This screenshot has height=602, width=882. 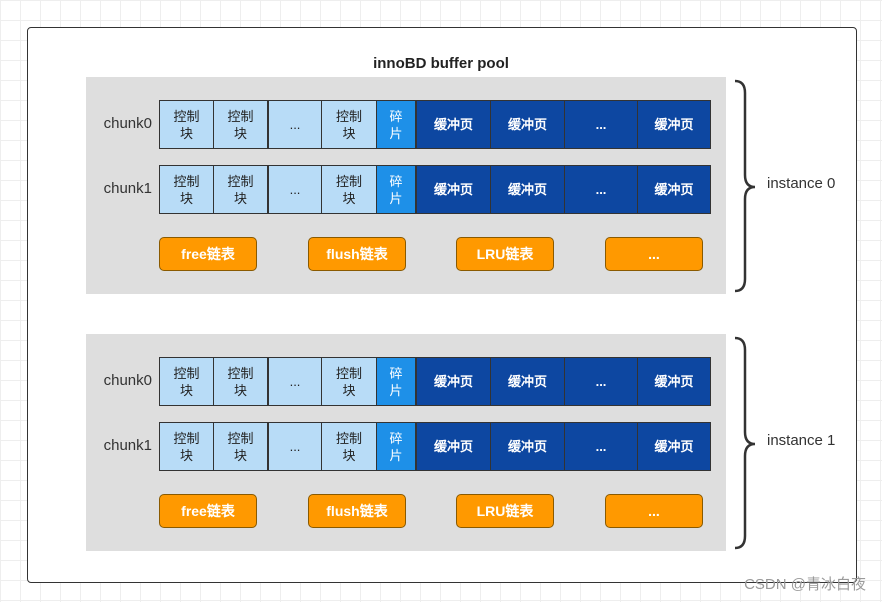 I want to click on diagram-title: innoBD buffer pool, so click(x=441, y=63).